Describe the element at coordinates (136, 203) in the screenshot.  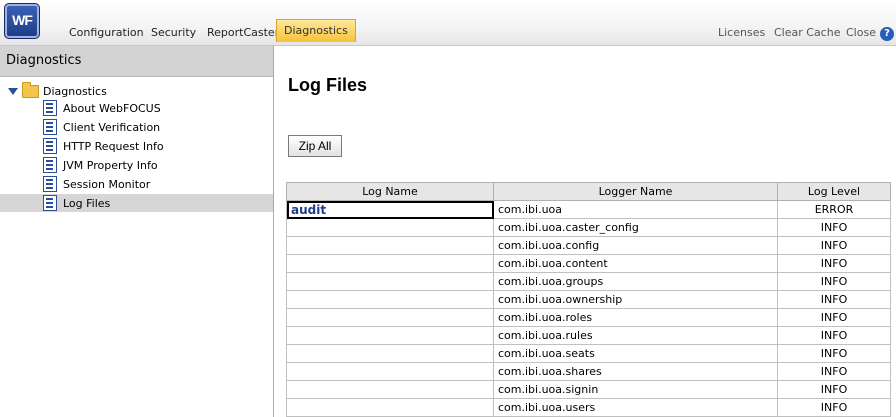
I see `sidebar-item-log-files: Log Files` at that location.